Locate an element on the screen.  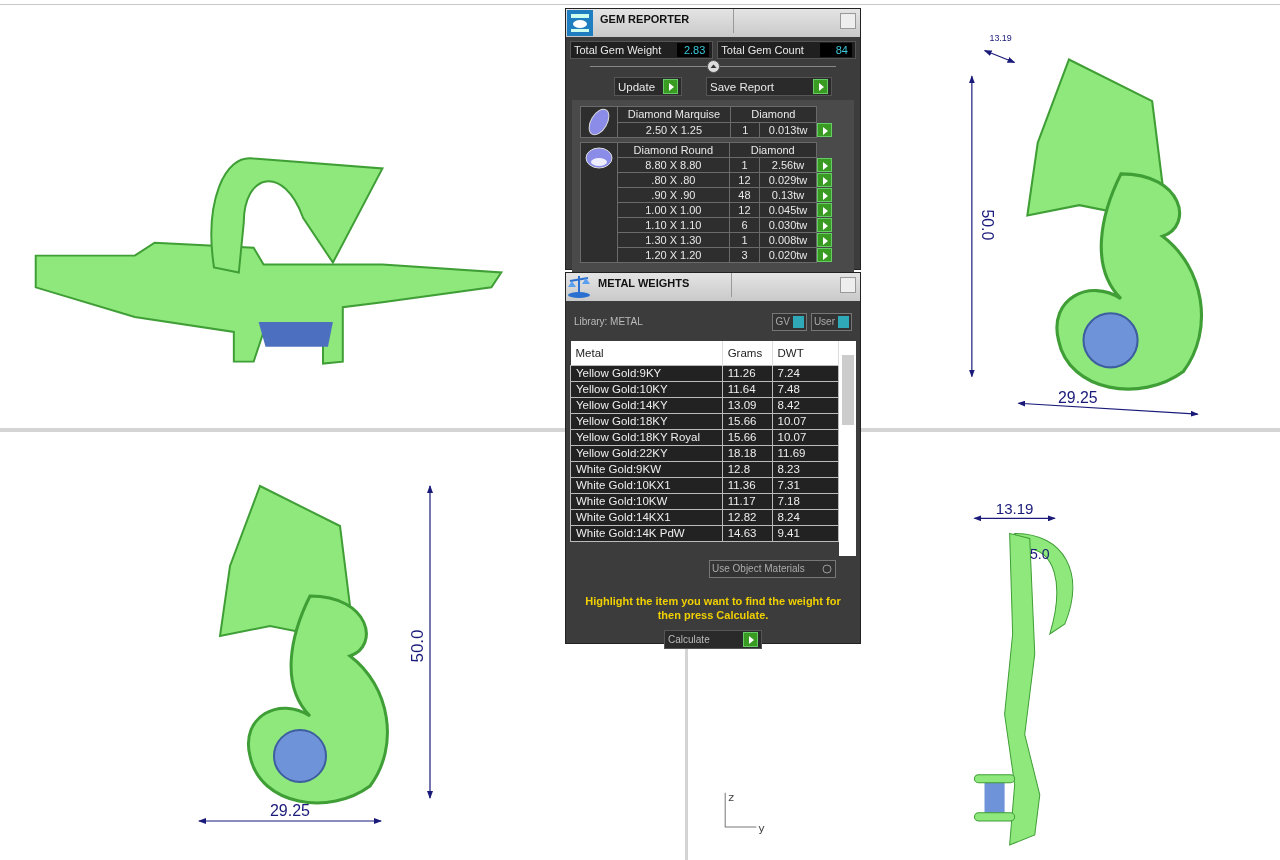
column-header: DWT is located at coordinates (805, 353).